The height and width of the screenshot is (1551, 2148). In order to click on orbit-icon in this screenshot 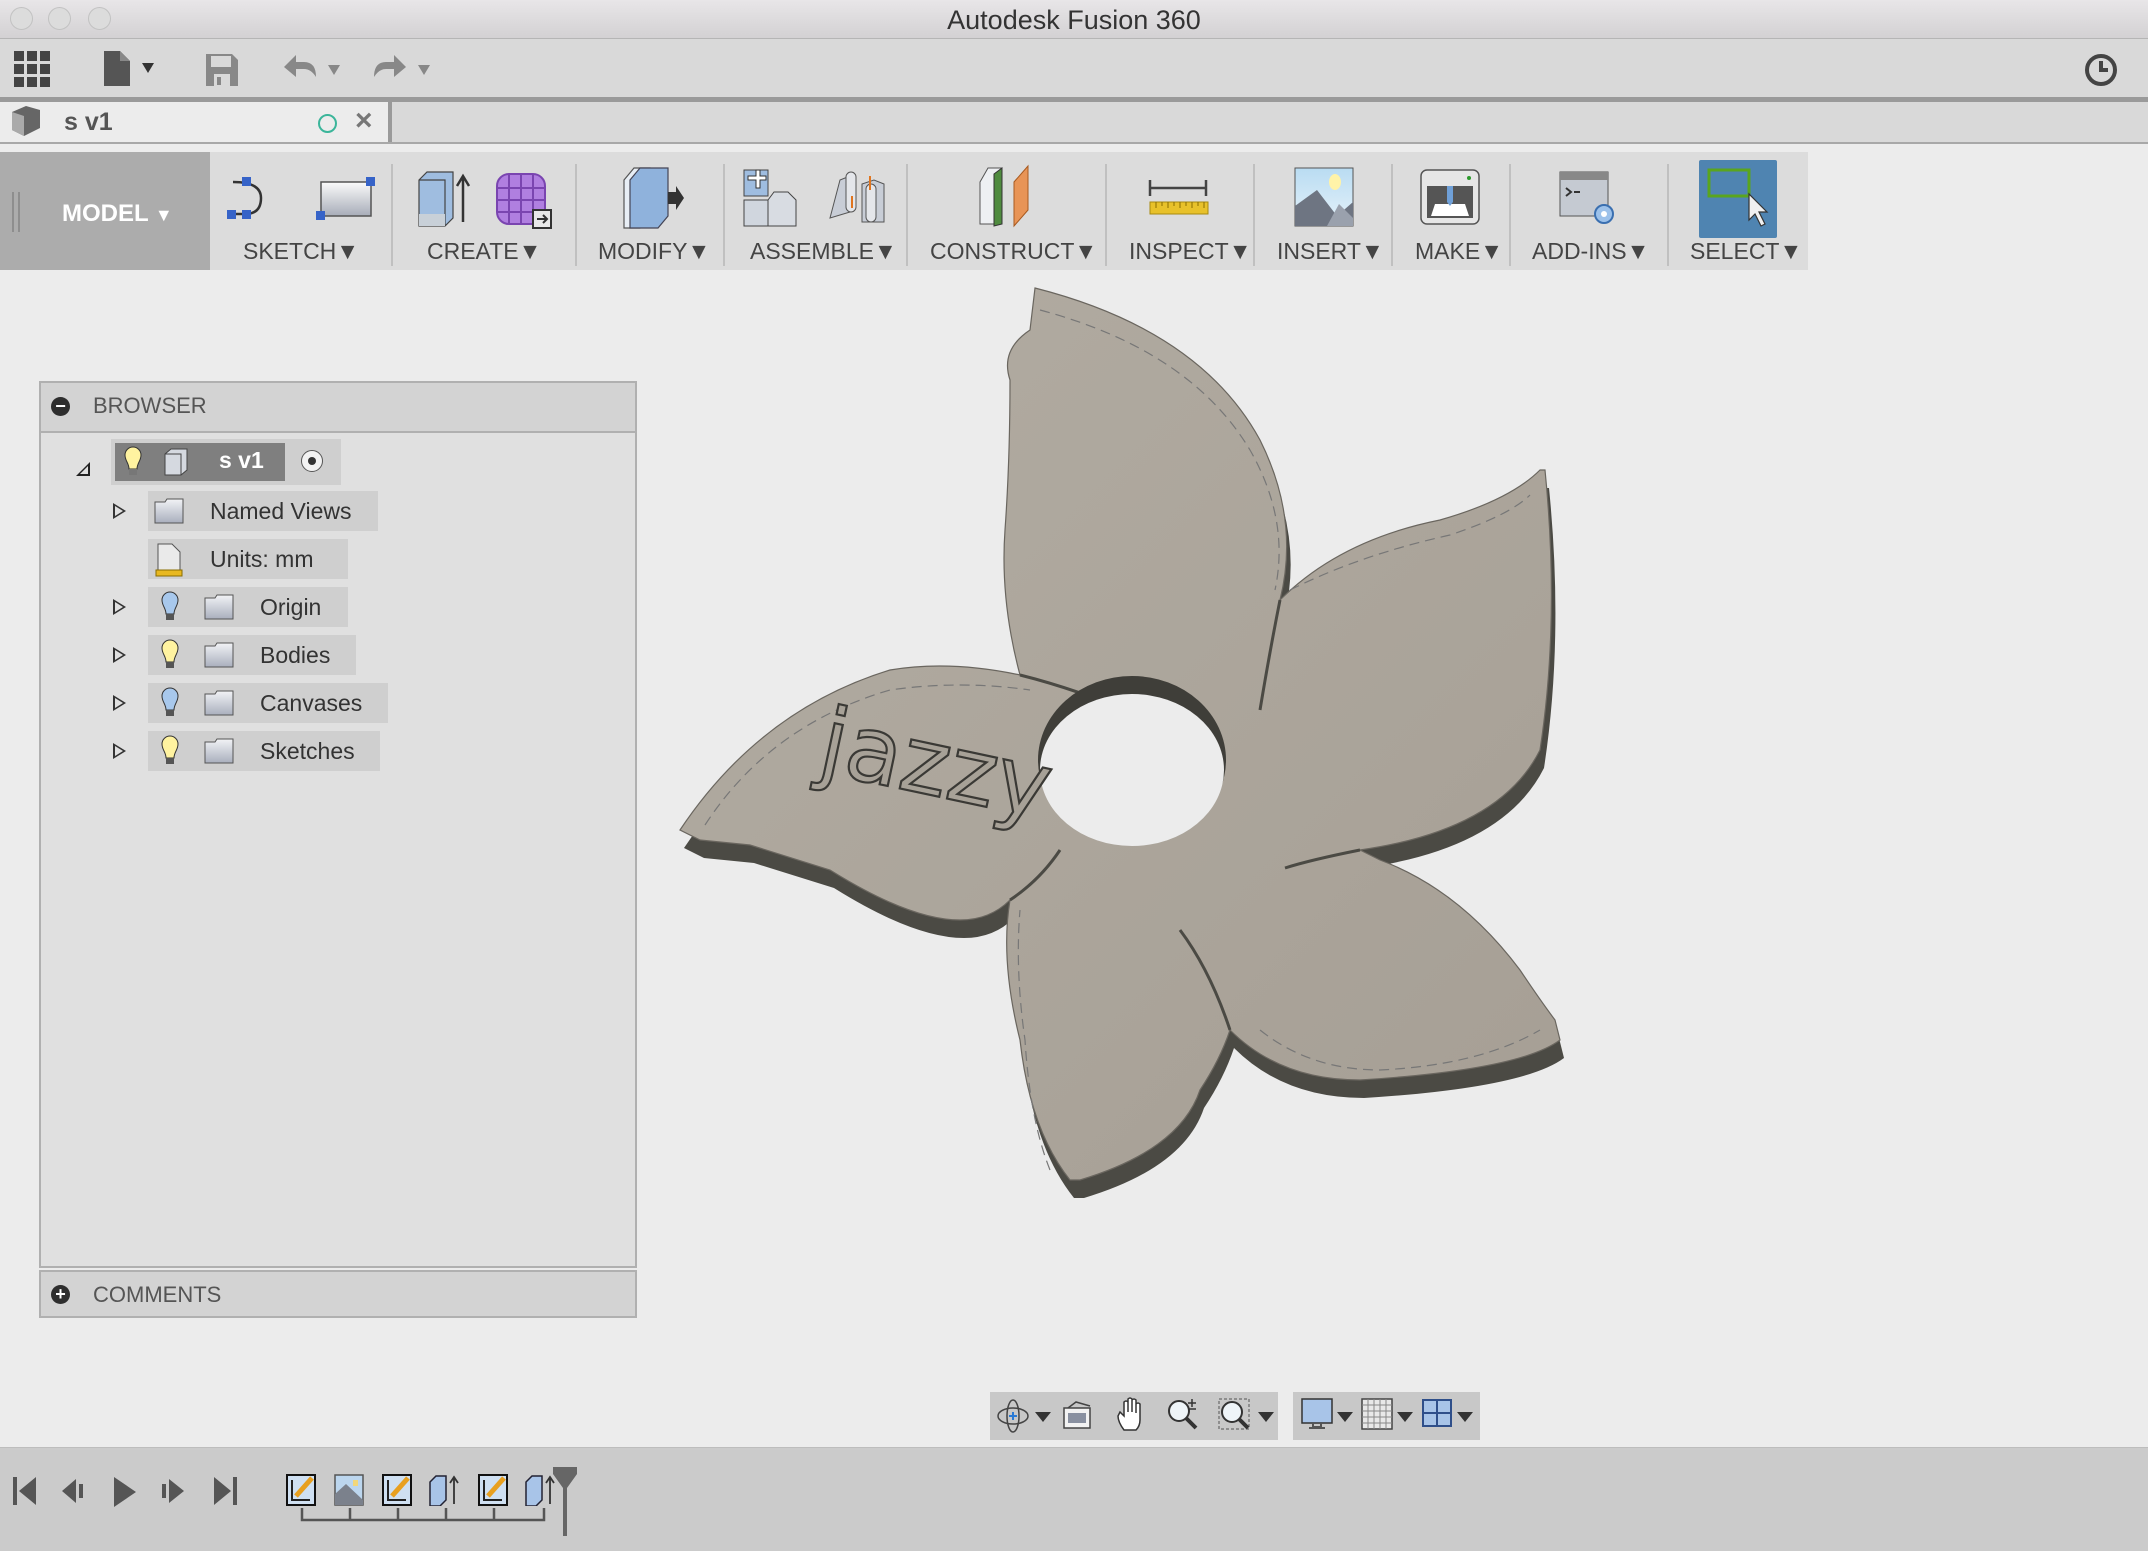, I will do `click(1013, 1418)`.